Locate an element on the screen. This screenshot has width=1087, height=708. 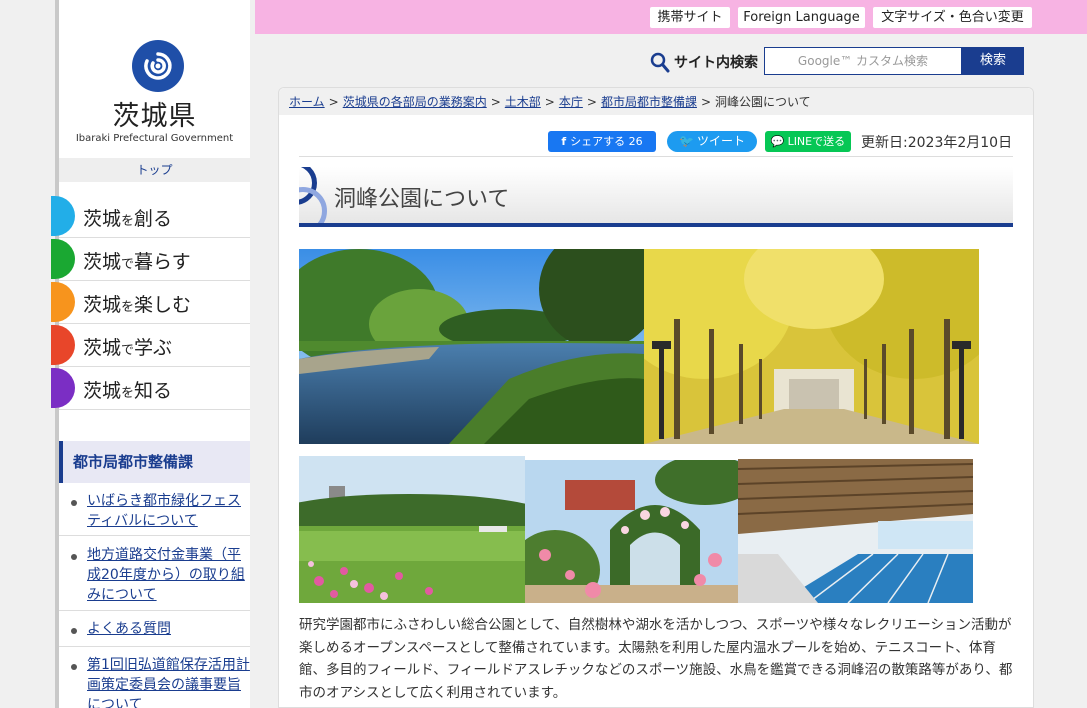
nav-item-label: 茨城で学ぶ is located at coordinates (128, 348).